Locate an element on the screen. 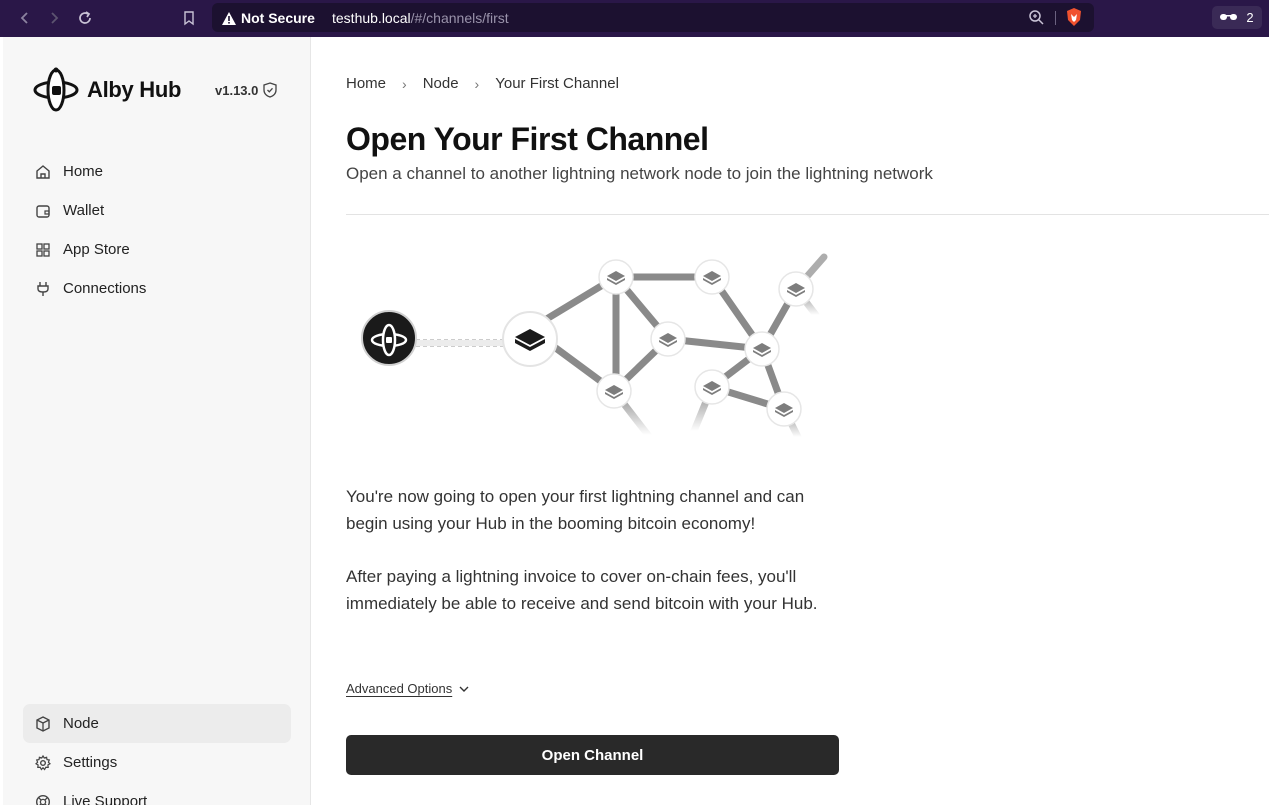 The width and height of the screenshot is (1269, 805). header-divider is located at coordinates (807, 214).